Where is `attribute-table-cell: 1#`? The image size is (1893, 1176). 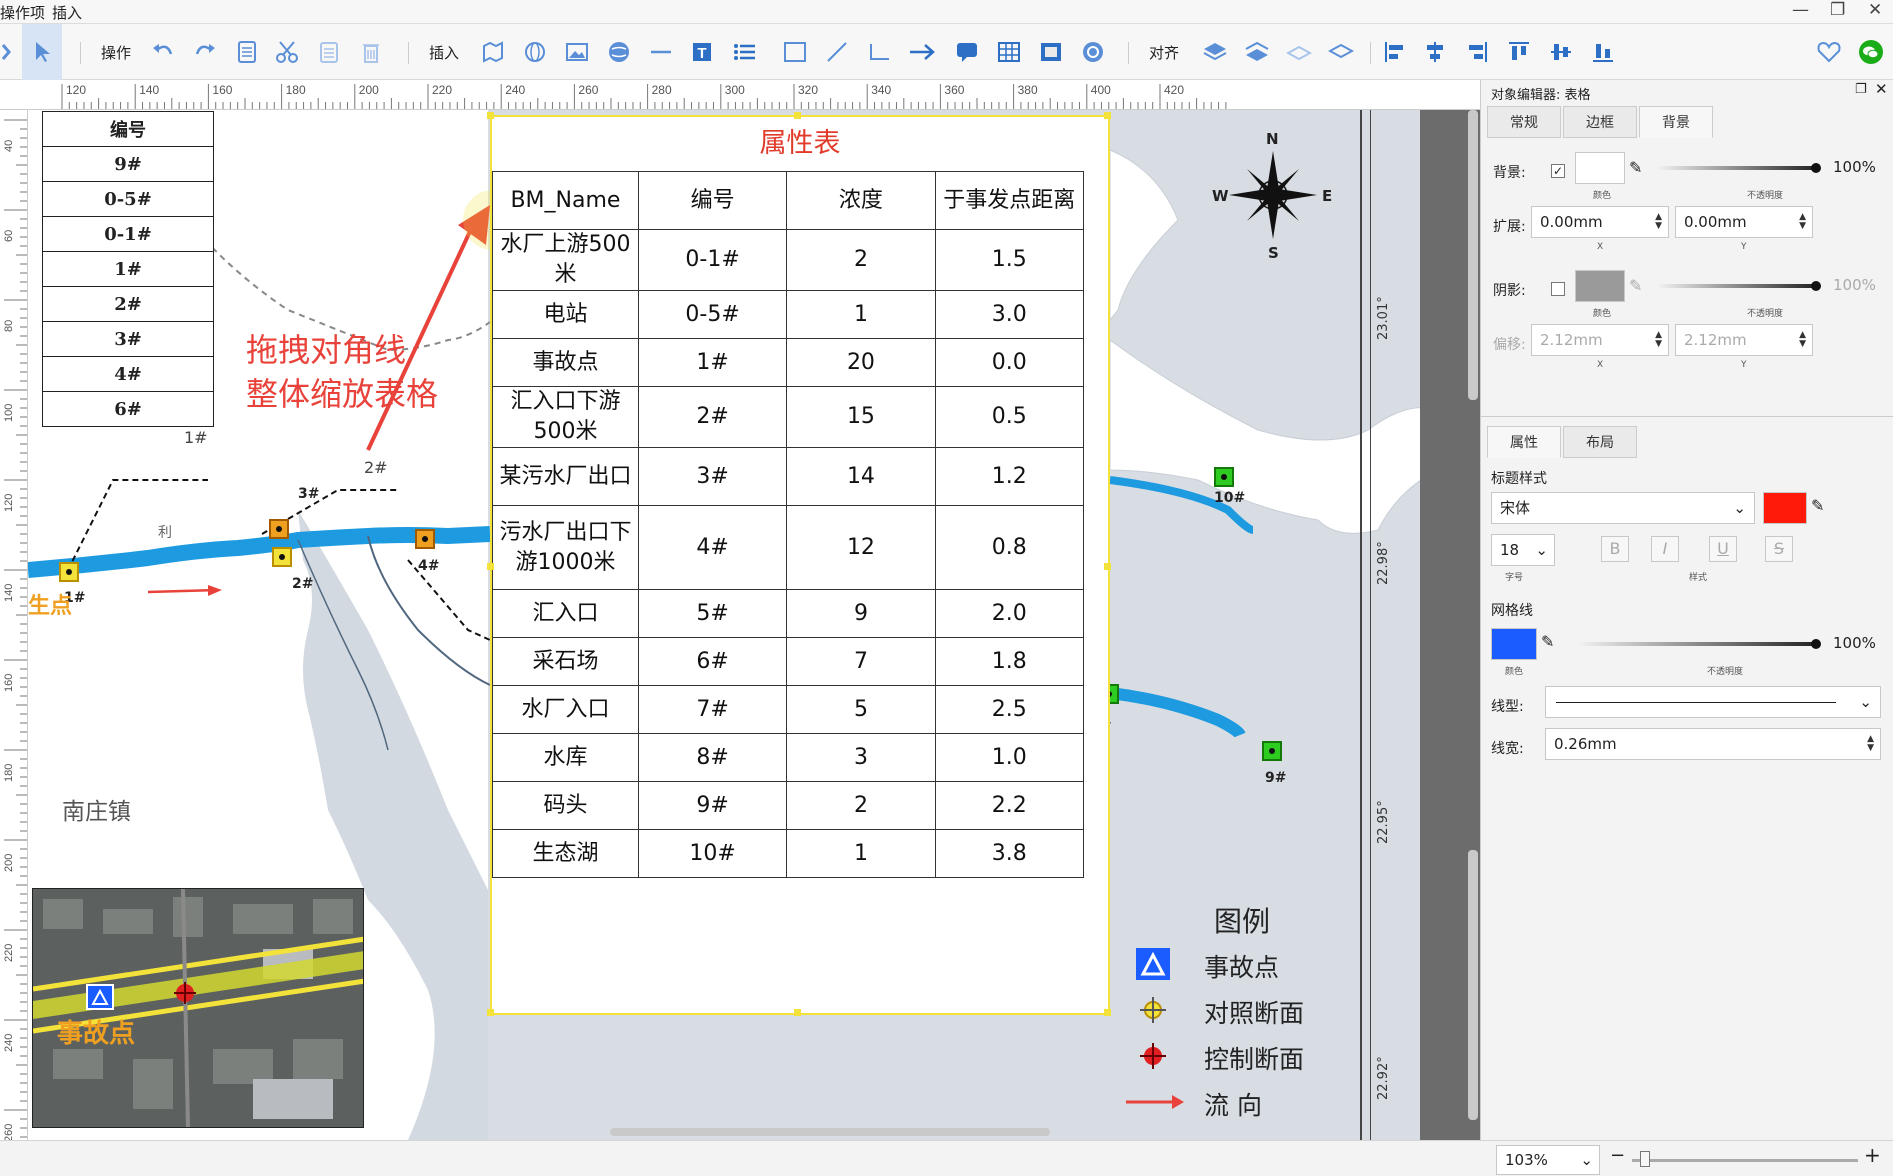
attribute-table-cell: 1# is located at coordinates (712, 362).